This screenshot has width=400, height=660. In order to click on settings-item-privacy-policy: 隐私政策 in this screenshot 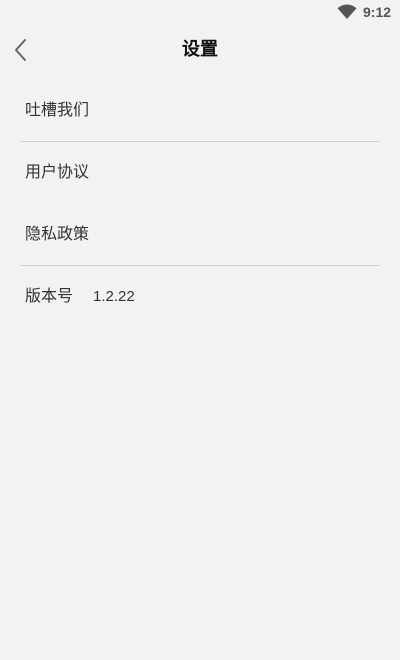, I will do `click(200, 235)`.